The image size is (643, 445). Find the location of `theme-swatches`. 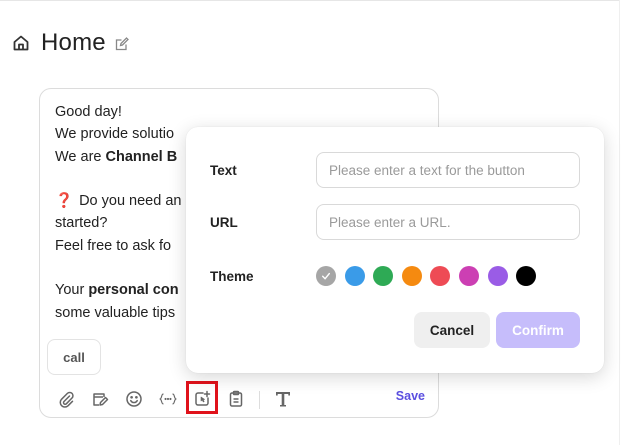

theme-swatches is located at coordinates (430, 276).